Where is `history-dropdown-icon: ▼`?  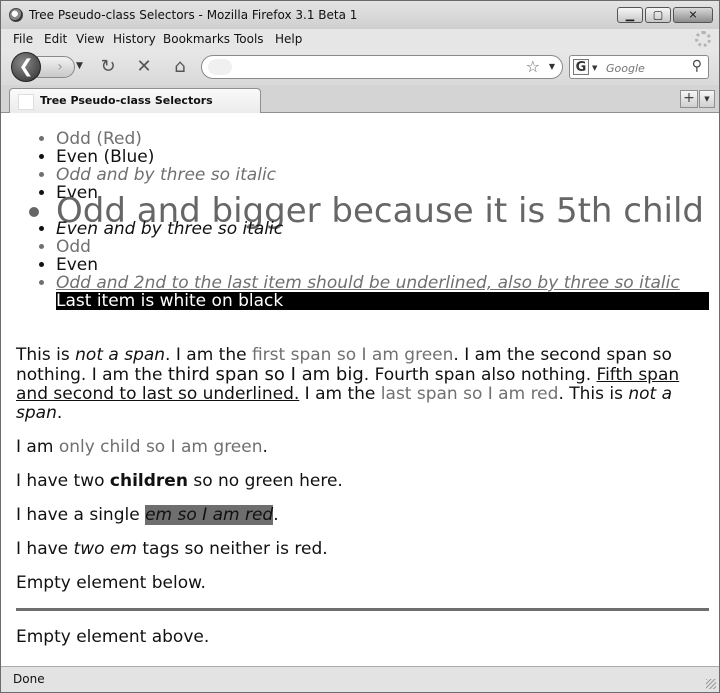
history-dropdown-icon: ▼ is located at coordinates (79, 66).